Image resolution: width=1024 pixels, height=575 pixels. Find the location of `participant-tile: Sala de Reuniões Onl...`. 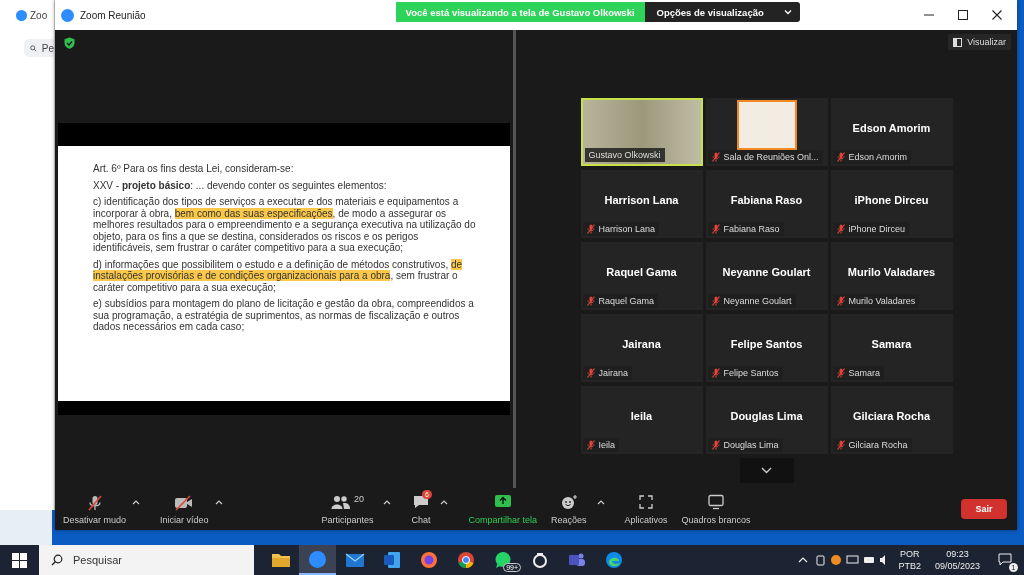

participant-tile: Sala de Reuniões Onl... is located at coordinates (766, 132).